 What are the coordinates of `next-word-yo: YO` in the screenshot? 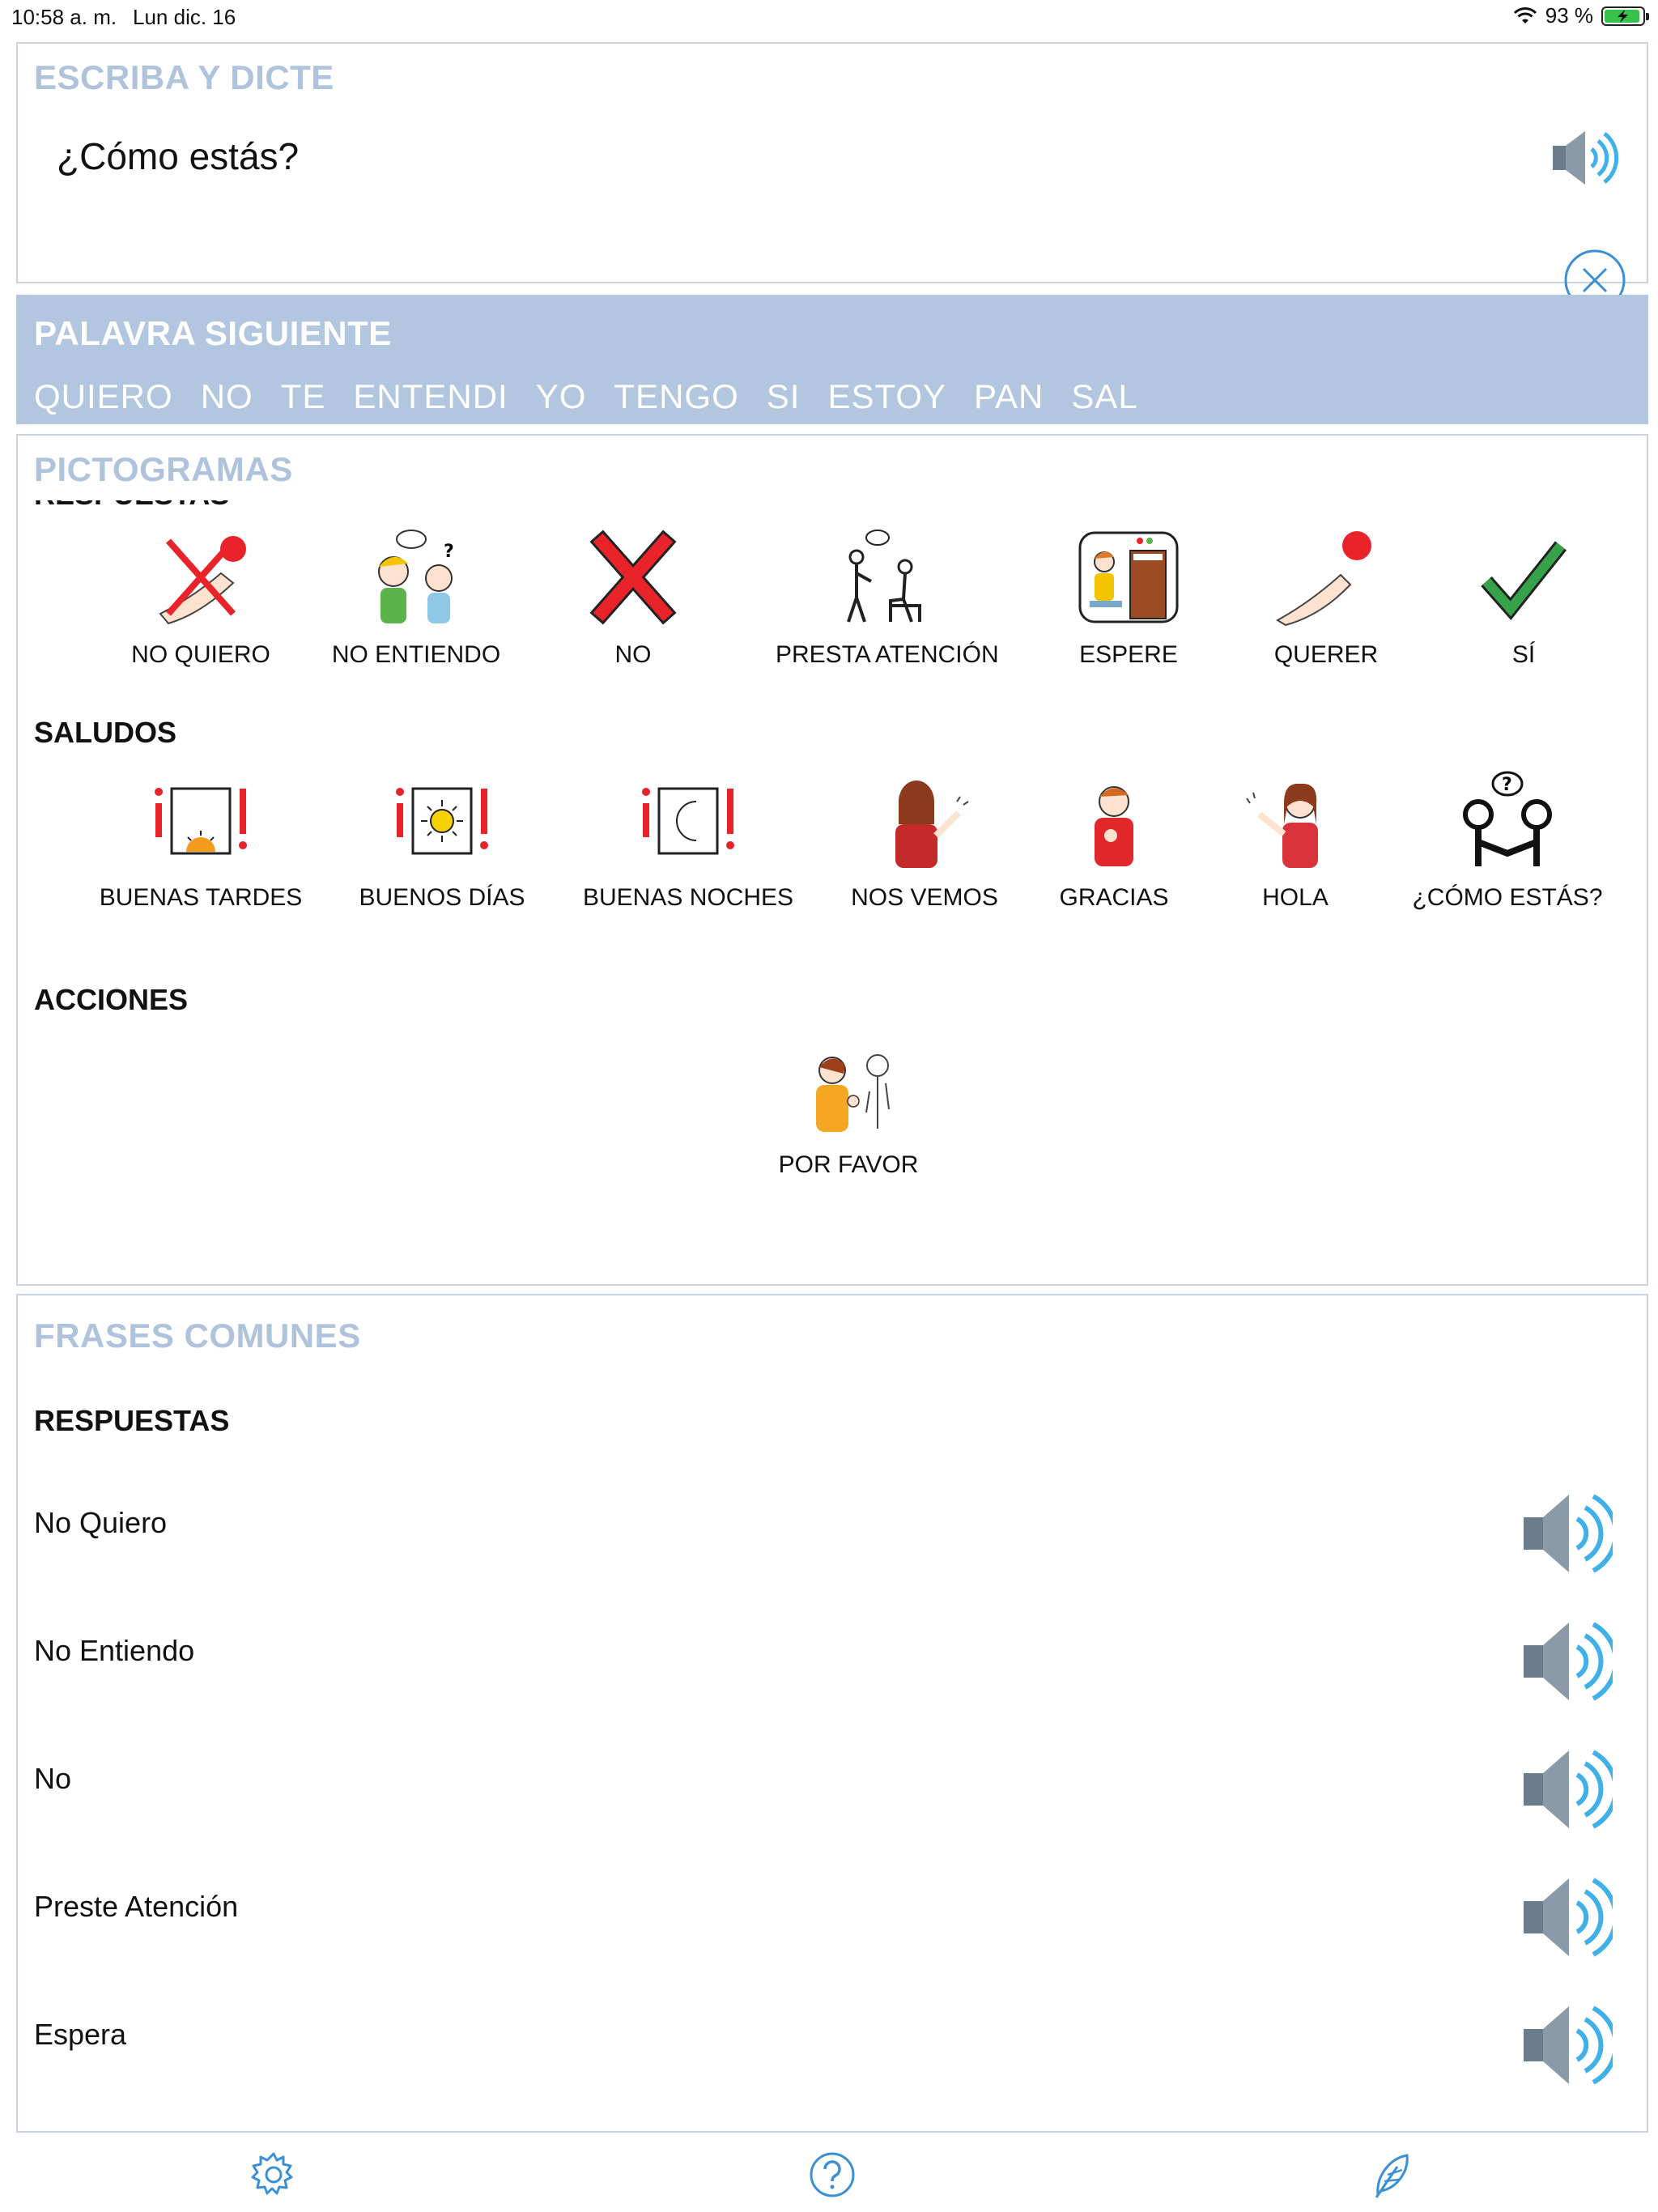 It's located at (561, 397).